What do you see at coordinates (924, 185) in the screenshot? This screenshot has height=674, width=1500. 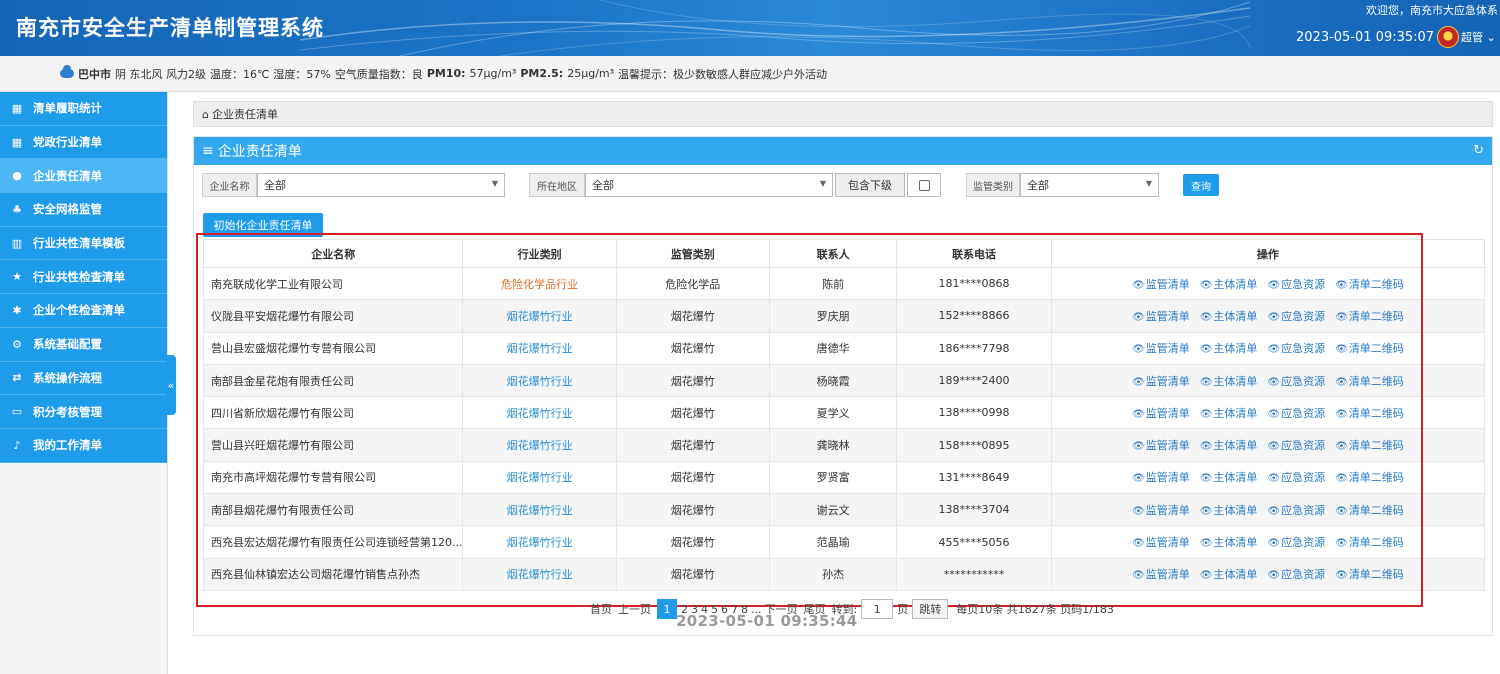 I see `include-sub-checkbox` at bounding box center [924, 185].